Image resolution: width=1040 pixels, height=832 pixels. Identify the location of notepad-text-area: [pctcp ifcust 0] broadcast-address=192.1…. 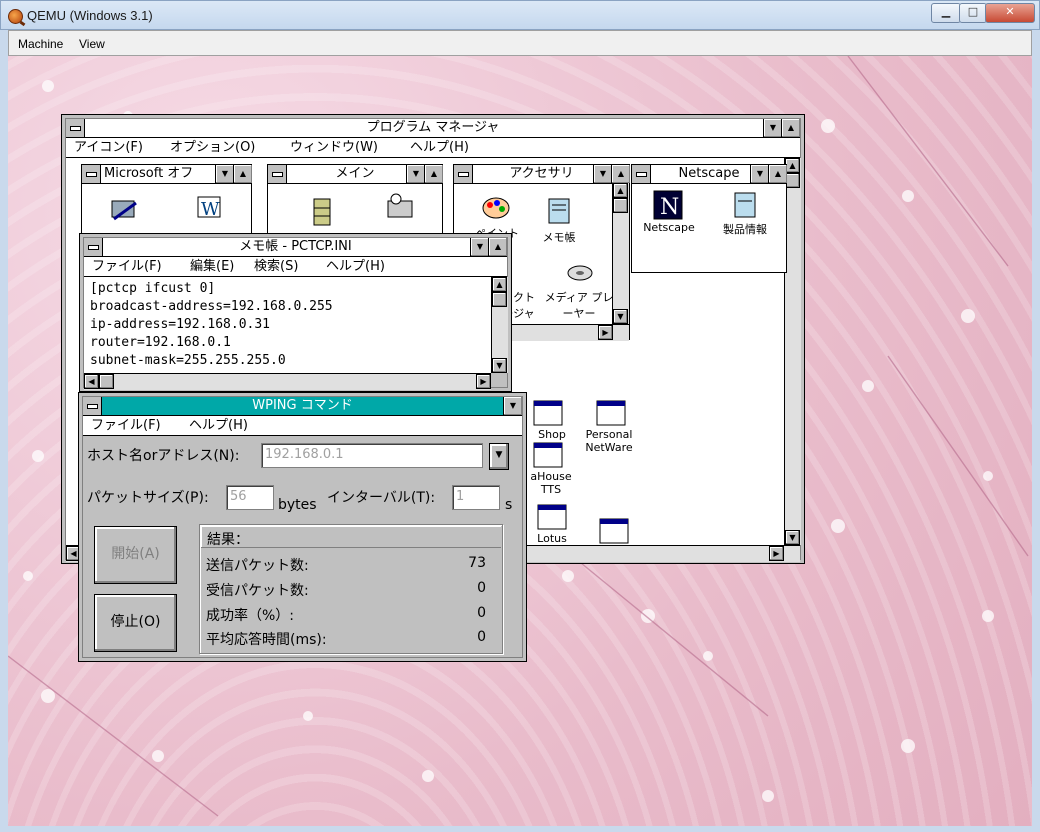
(287, 325).